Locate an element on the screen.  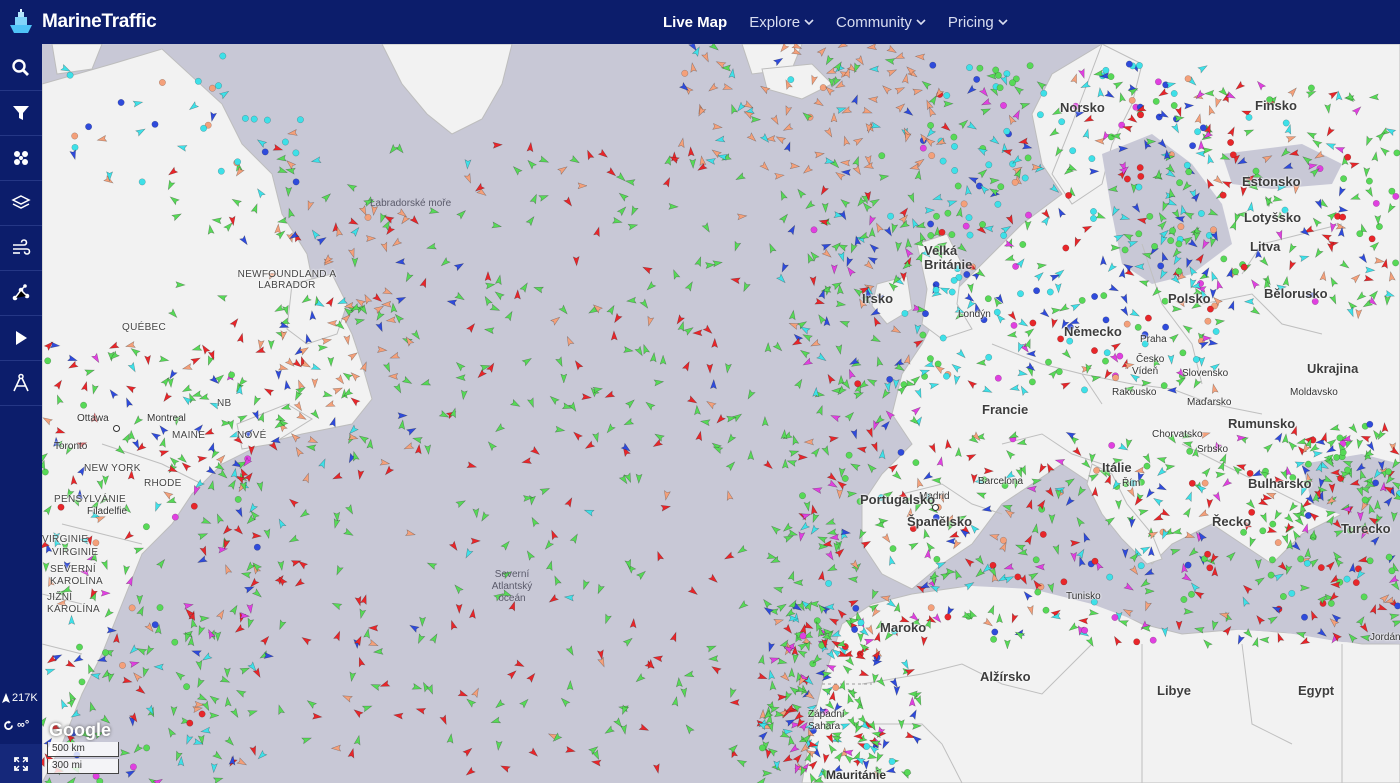
filter-tool is located at coordinates (21, 113).